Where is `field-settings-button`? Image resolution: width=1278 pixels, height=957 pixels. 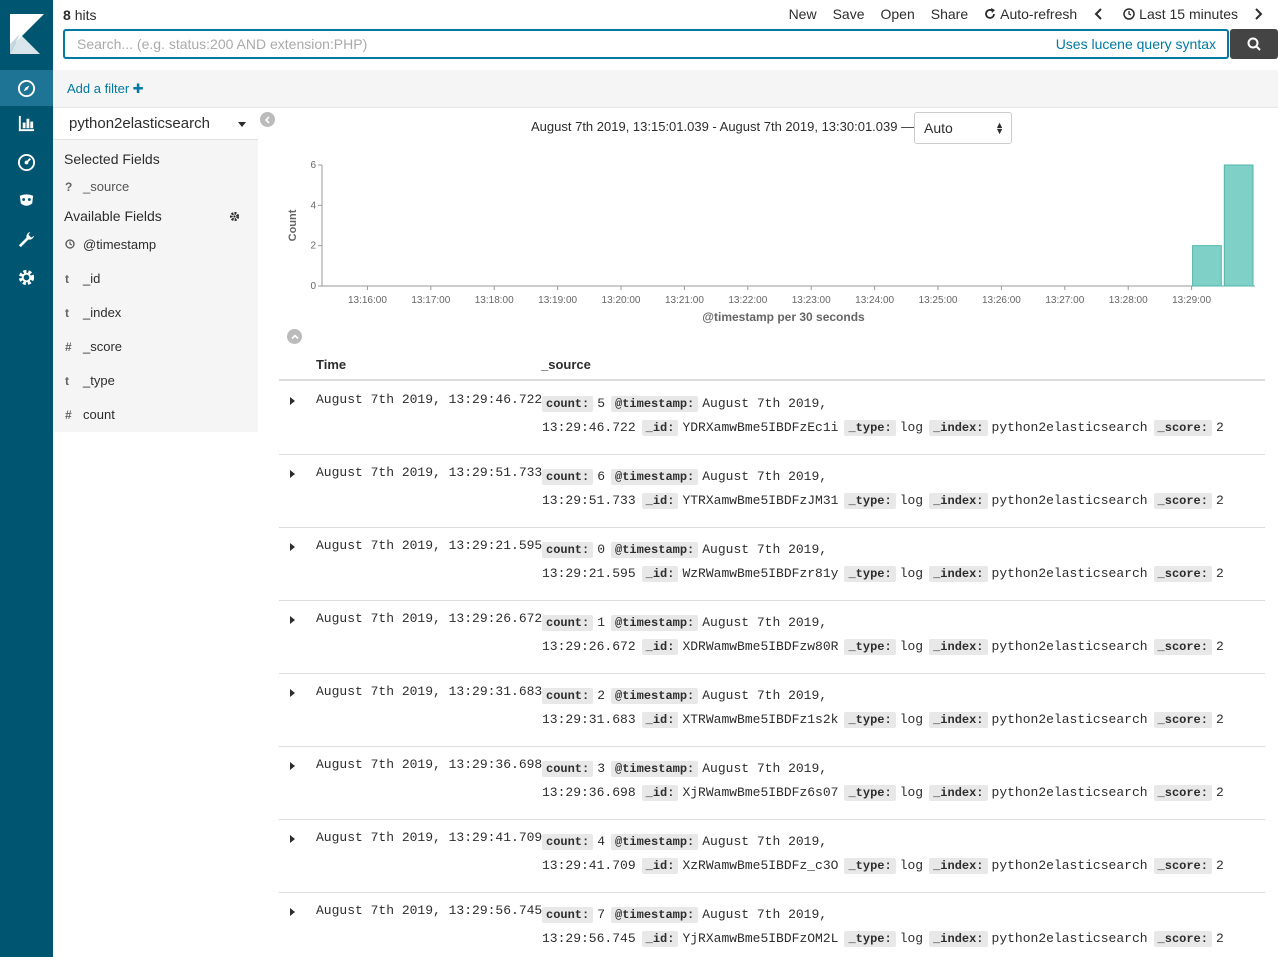 field-settings-button is located at coordinates (234, 217).